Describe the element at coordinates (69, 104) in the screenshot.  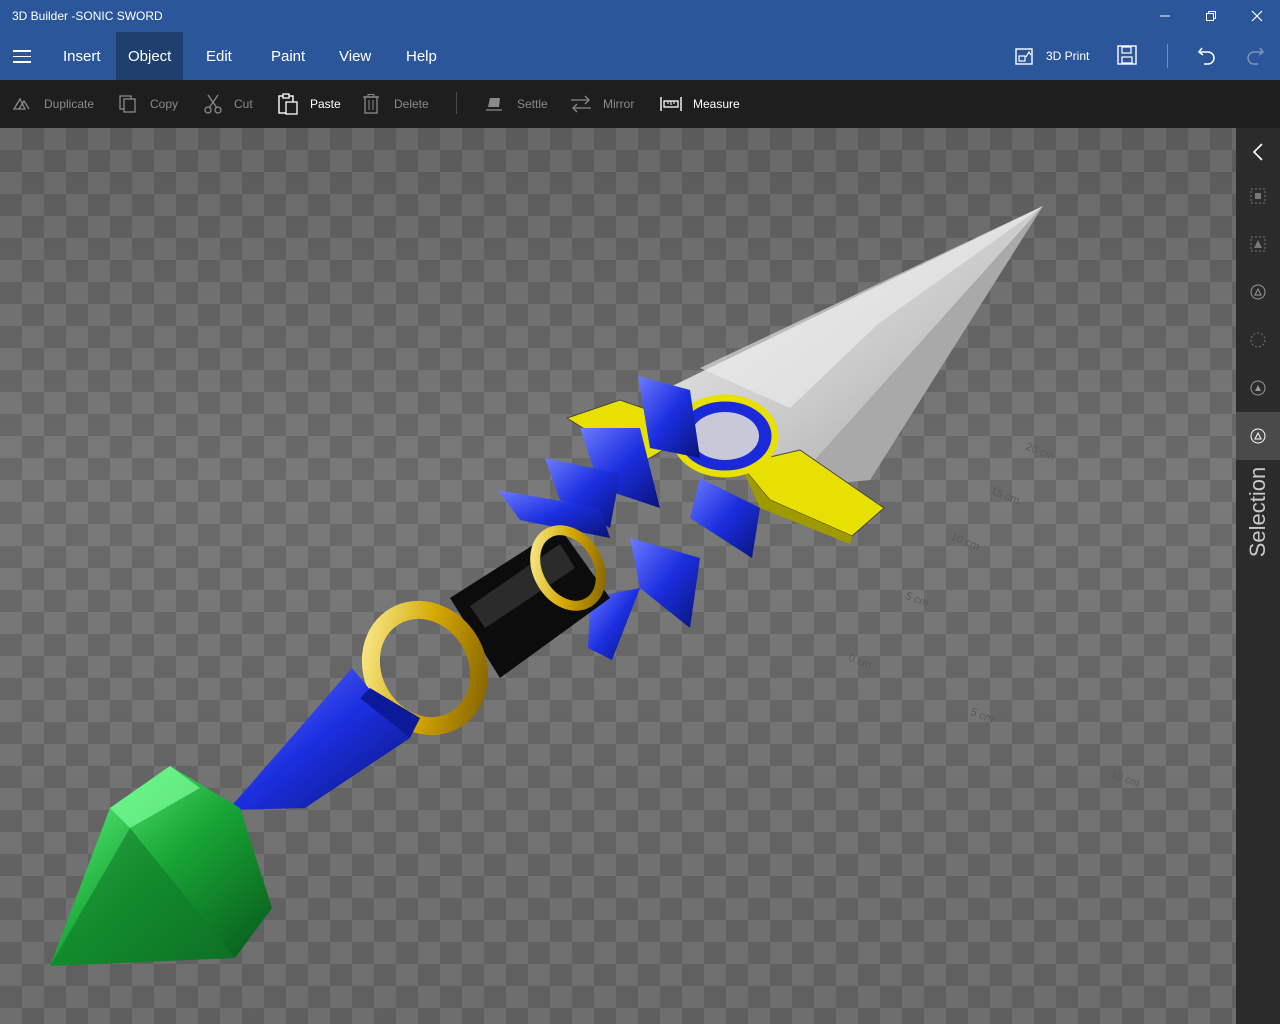
I see `duplicate-label: Duplicate` at that location.